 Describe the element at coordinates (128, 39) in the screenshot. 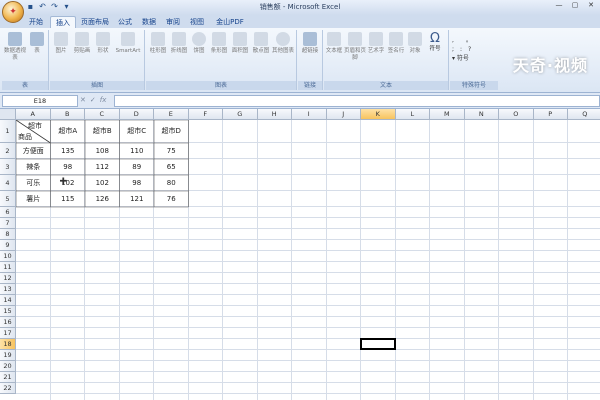

I see `smartart-icon` at that location.